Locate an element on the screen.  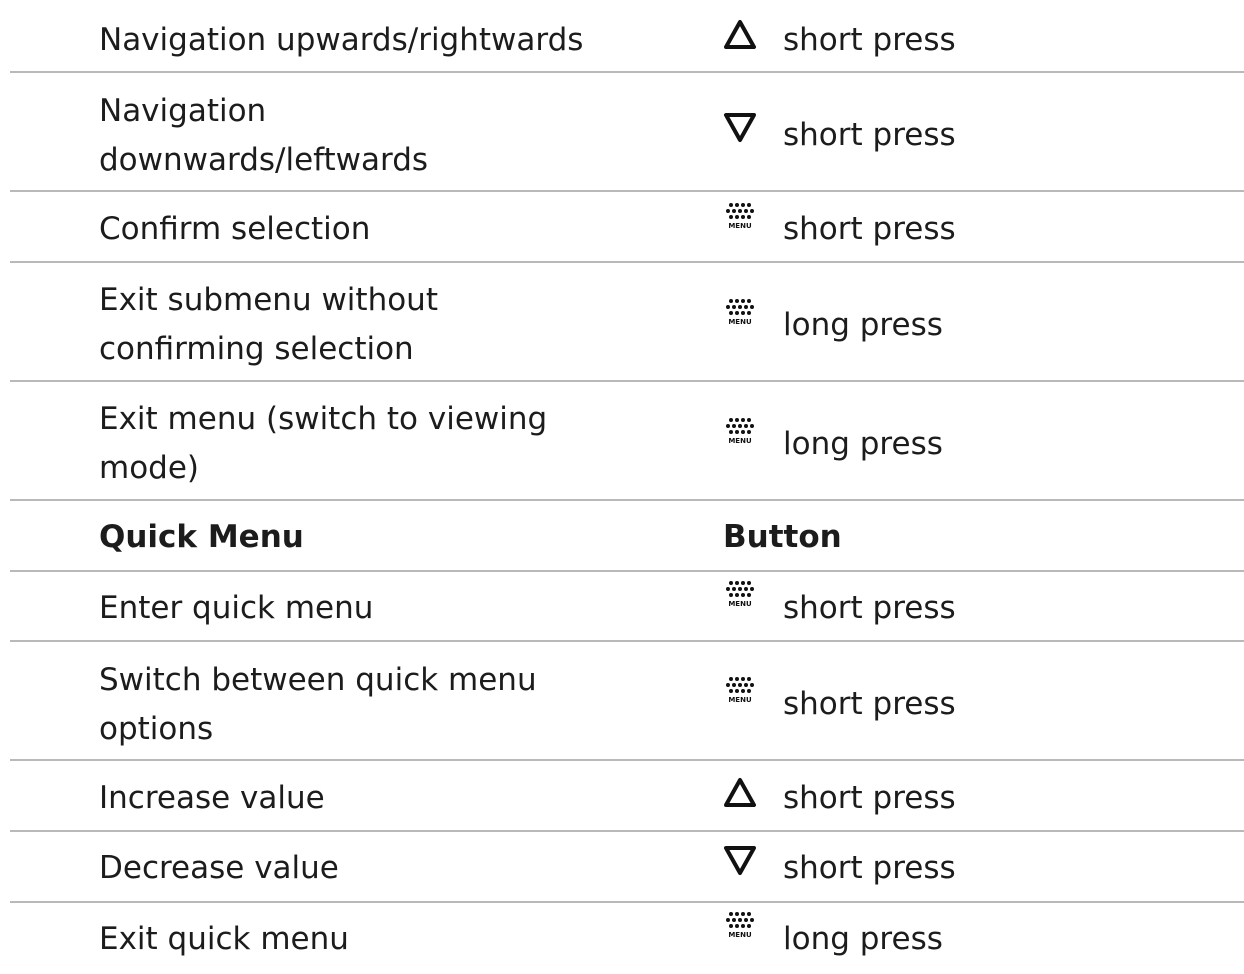
section-header-row: Quick Menu Button is located at coordinates (627, 536).